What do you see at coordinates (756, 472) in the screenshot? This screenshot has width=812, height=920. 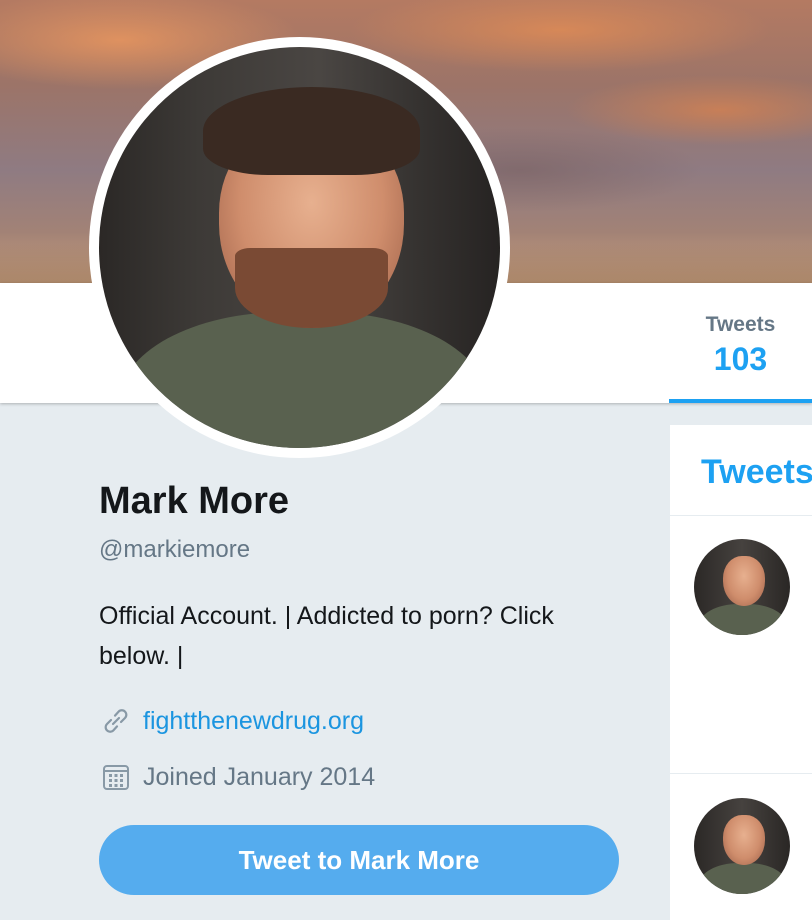 I see `timeline-header-label: Tweets` at bounding box center [756, 472].